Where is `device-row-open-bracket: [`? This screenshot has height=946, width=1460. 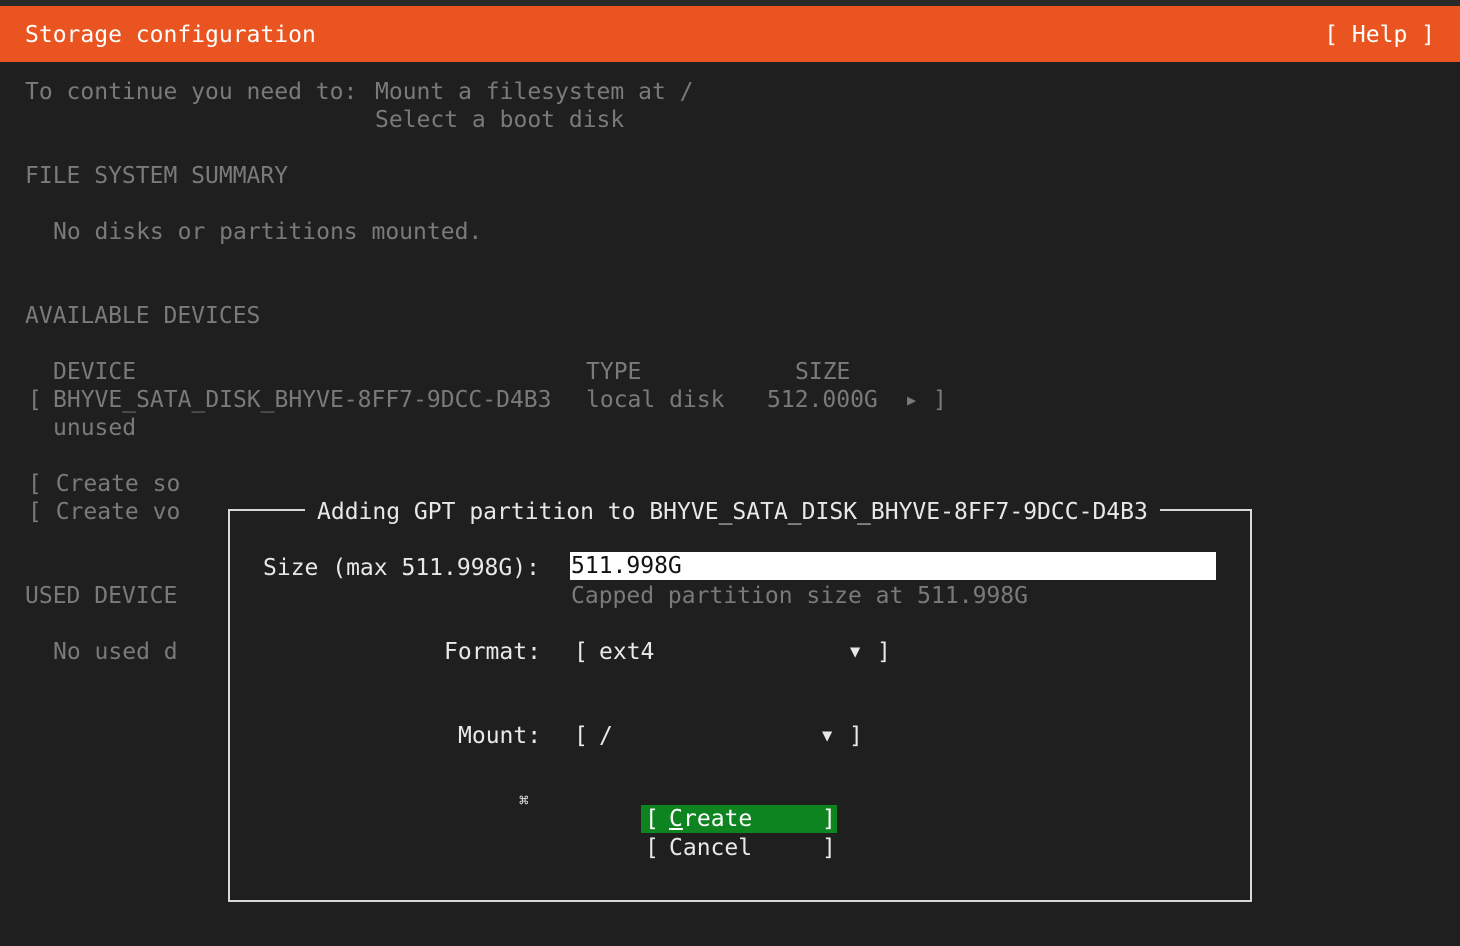
device-row-open-bracket: [ is located at coordinates (35, 400).